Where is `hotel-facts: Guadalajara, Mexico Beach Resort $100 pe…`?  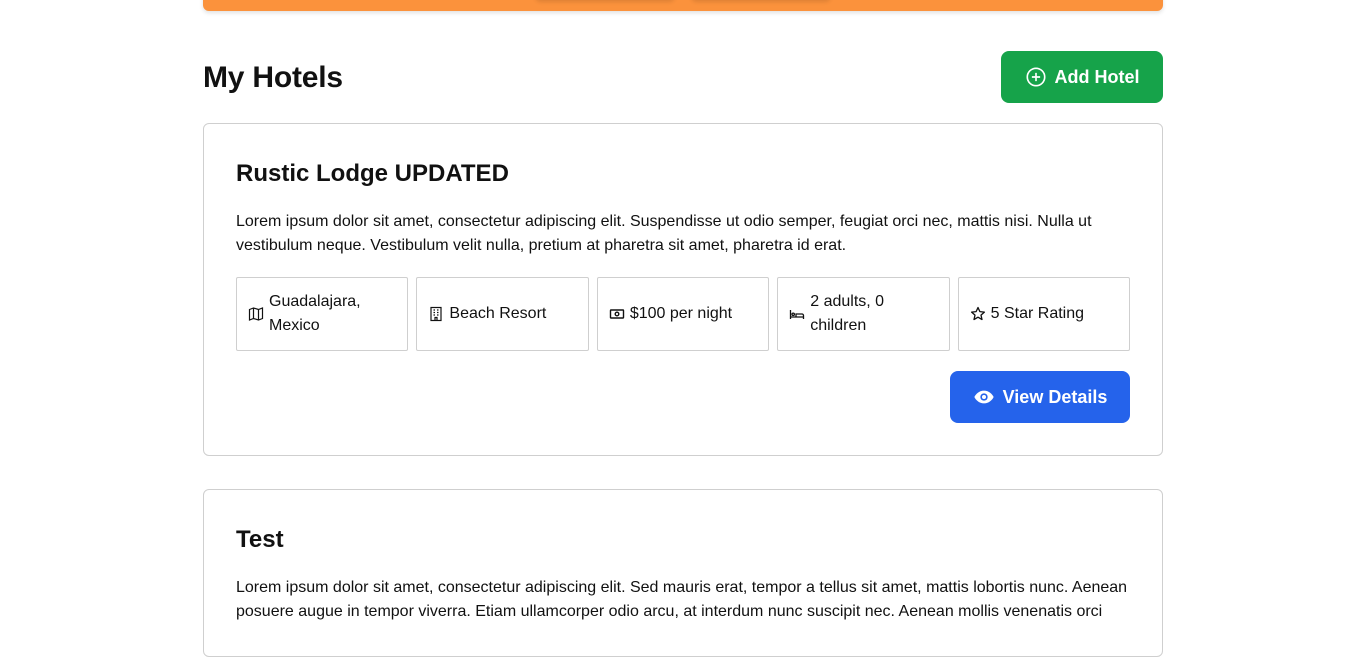
hotel-facts: Guadalajara, Mexico Beach Resort $100 pe… is located at coordinates (683, 314).